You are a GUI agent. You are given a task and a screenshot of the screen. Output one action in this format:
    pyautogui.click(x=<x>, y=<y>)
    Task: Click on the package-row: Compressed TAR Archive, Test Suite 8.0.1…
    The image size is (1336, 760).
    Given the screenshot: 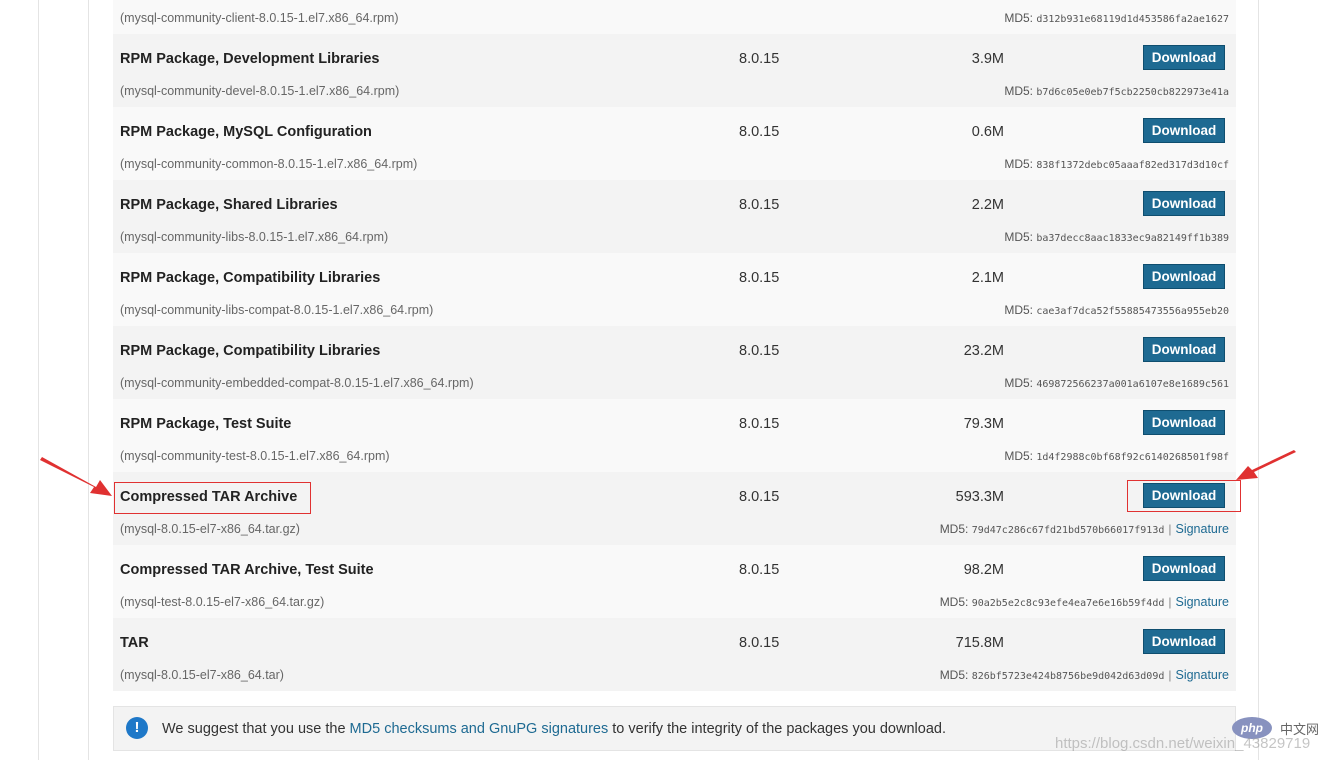 What is the action you would take?
    pyautogui.click(x=674, y=581)
    